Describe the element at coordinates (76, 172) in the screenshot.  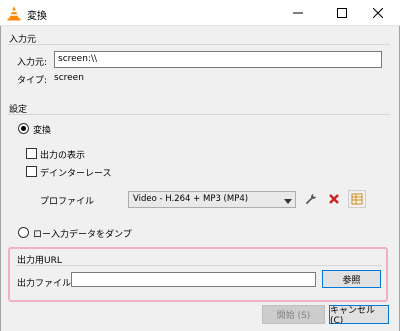
I see `deinterlace-label: デインターレース` at that location.